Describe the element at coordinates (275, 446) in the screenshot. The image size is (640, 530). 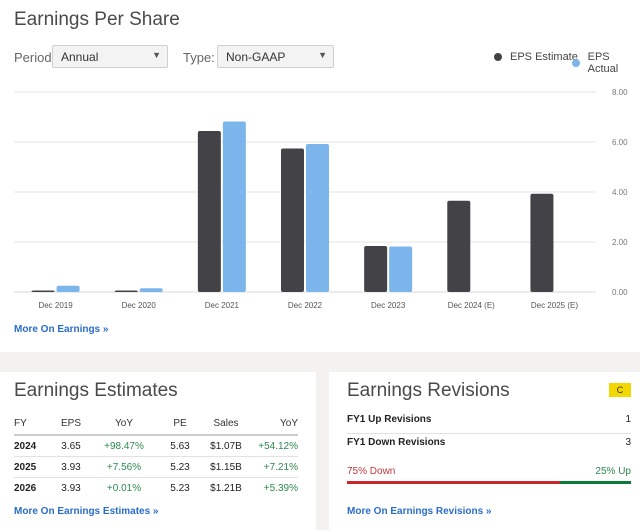
I see `cell-sales-yoy: +54.12%` at that location.